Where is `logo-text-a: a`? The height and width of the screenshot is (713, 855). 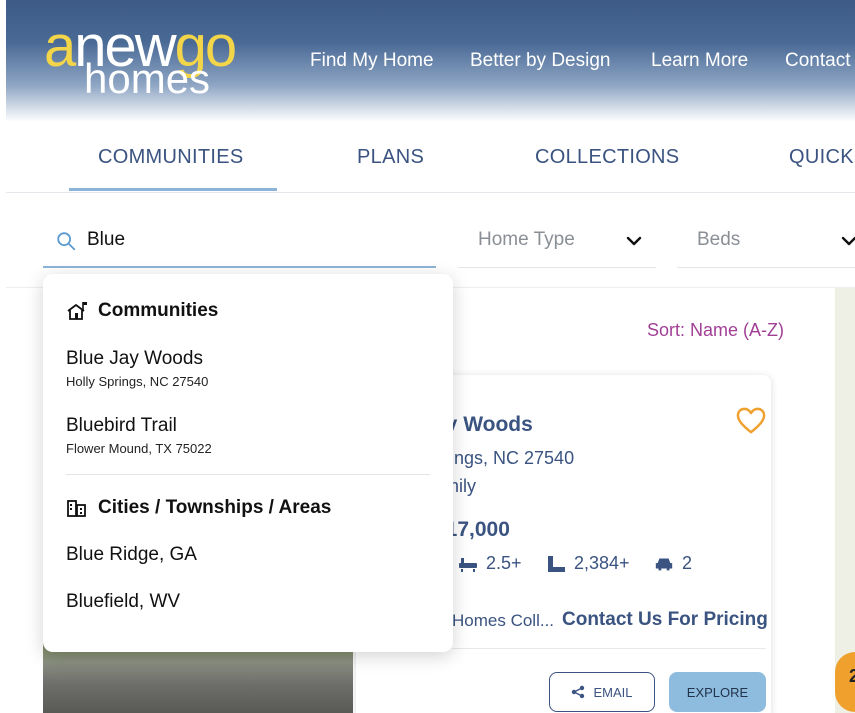
logo-text-a: a is located at coordinates (60, 46).